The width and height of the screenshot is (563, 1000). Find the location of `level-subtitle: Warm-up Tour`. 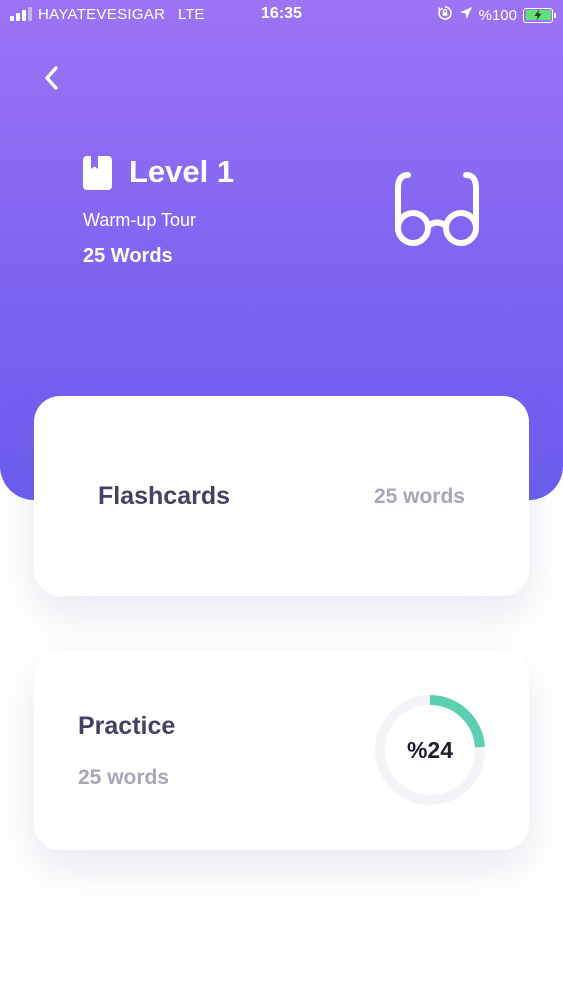

level-subtitle: Warm-up Tour is located at coordinates (140, 220).